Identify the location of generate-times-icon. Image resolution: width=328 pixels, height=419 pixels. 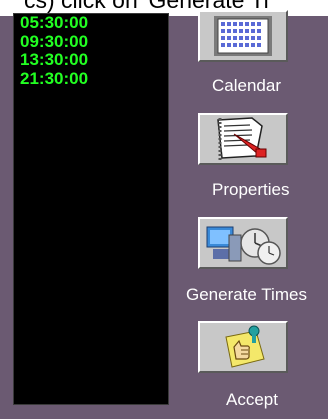
(243, 245).